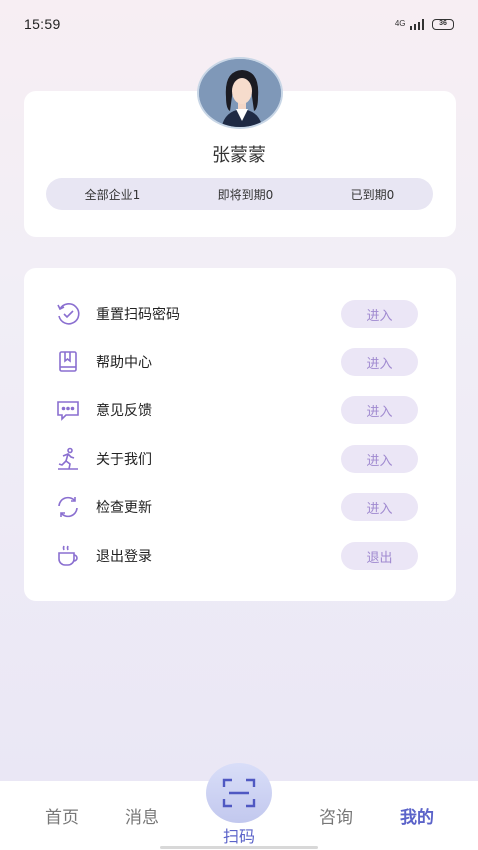  I want to click on reset-check-icon, so click(68, 314).